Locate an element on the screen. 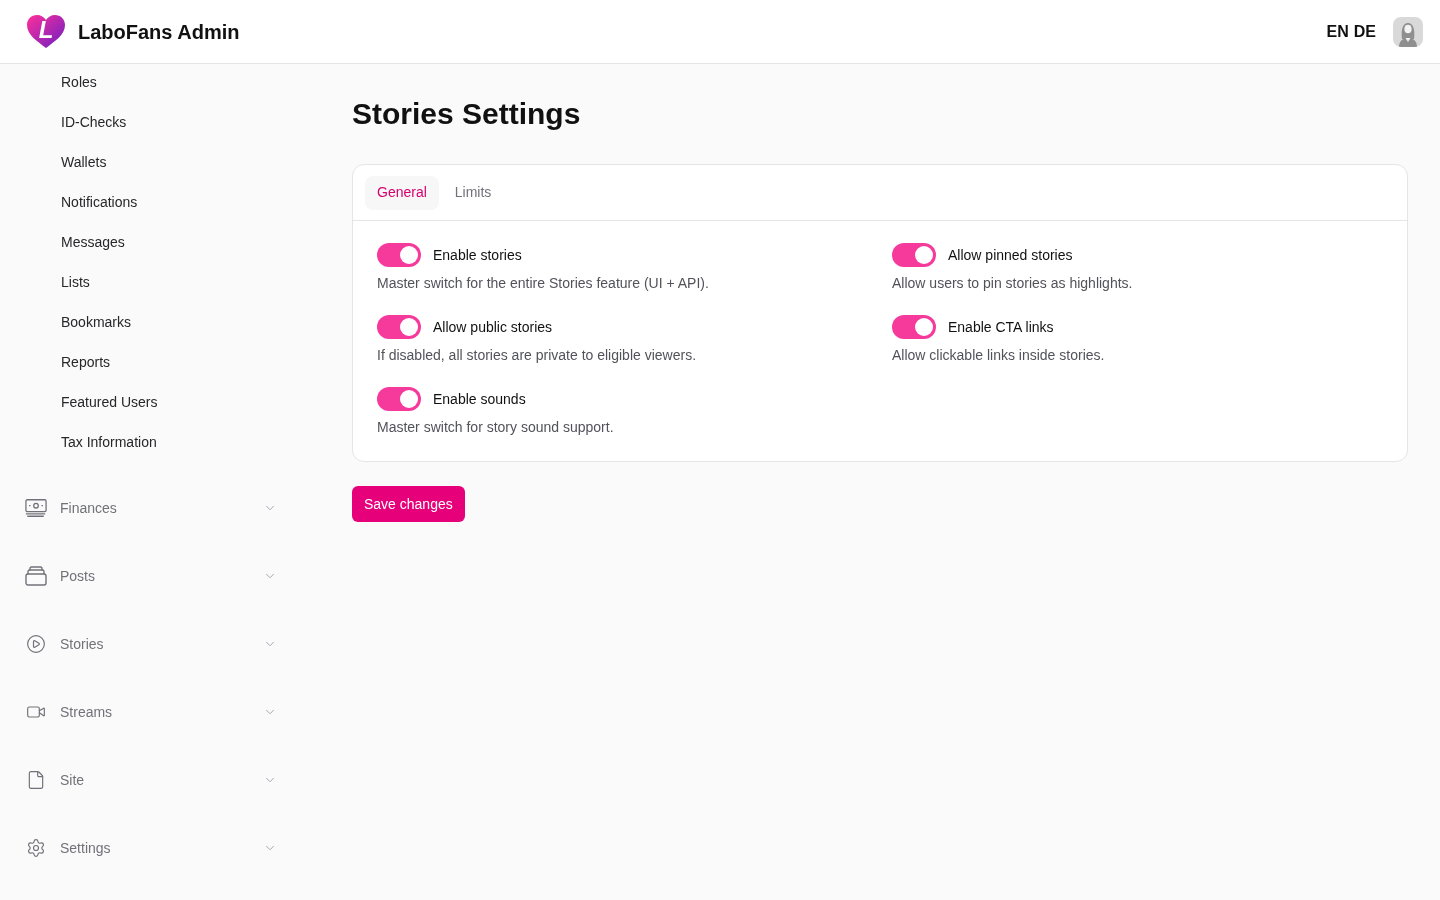  sidebar-group: Stories is located at coordinates (160, 644).